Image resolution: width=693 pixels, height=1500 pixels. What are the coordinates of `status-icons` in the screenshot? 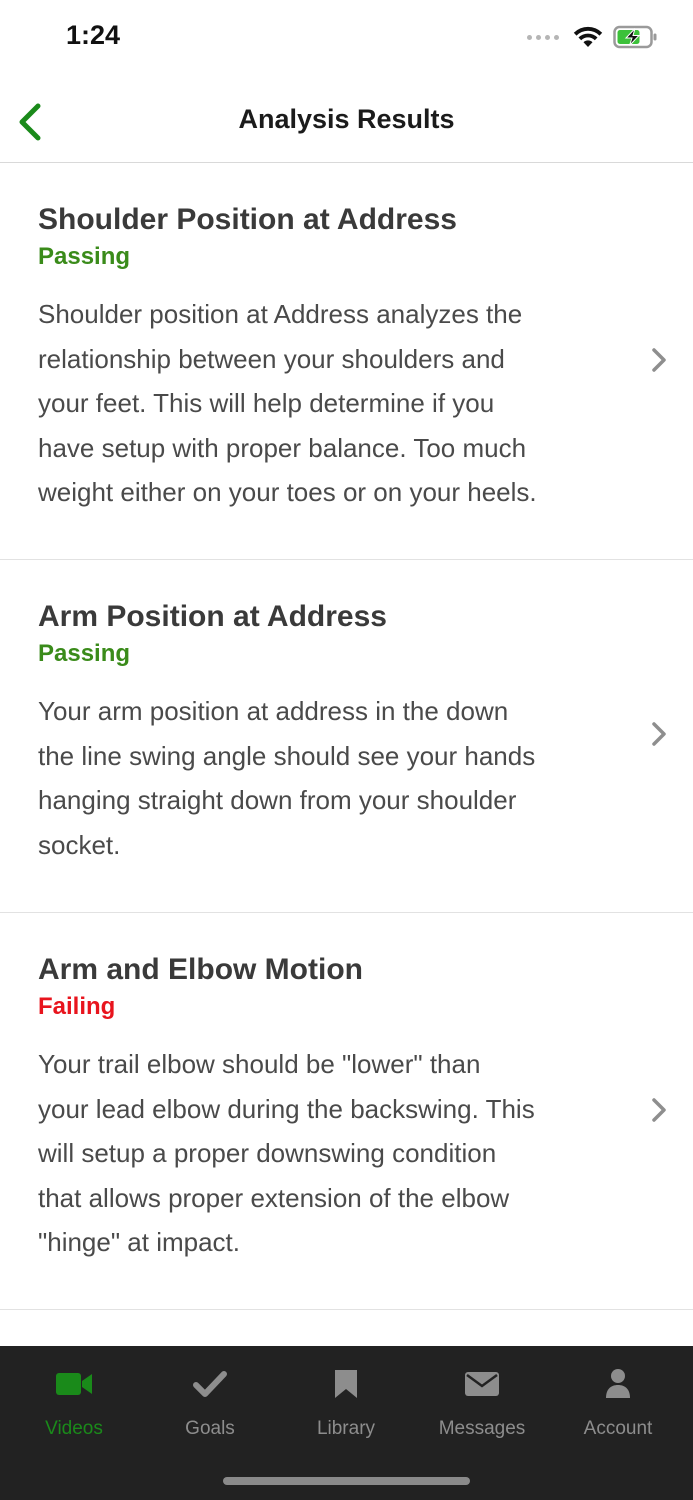 It's located at (593, 37).